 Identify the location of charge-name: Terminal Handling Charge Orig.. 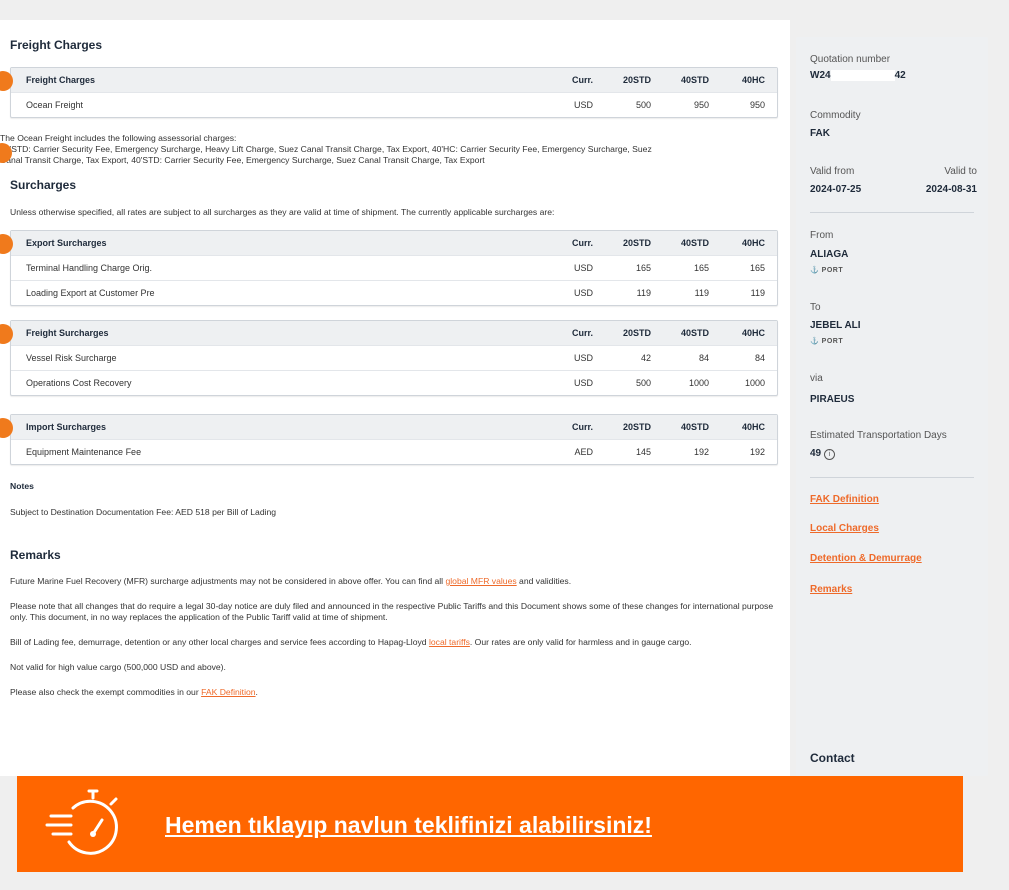
(89, 268).